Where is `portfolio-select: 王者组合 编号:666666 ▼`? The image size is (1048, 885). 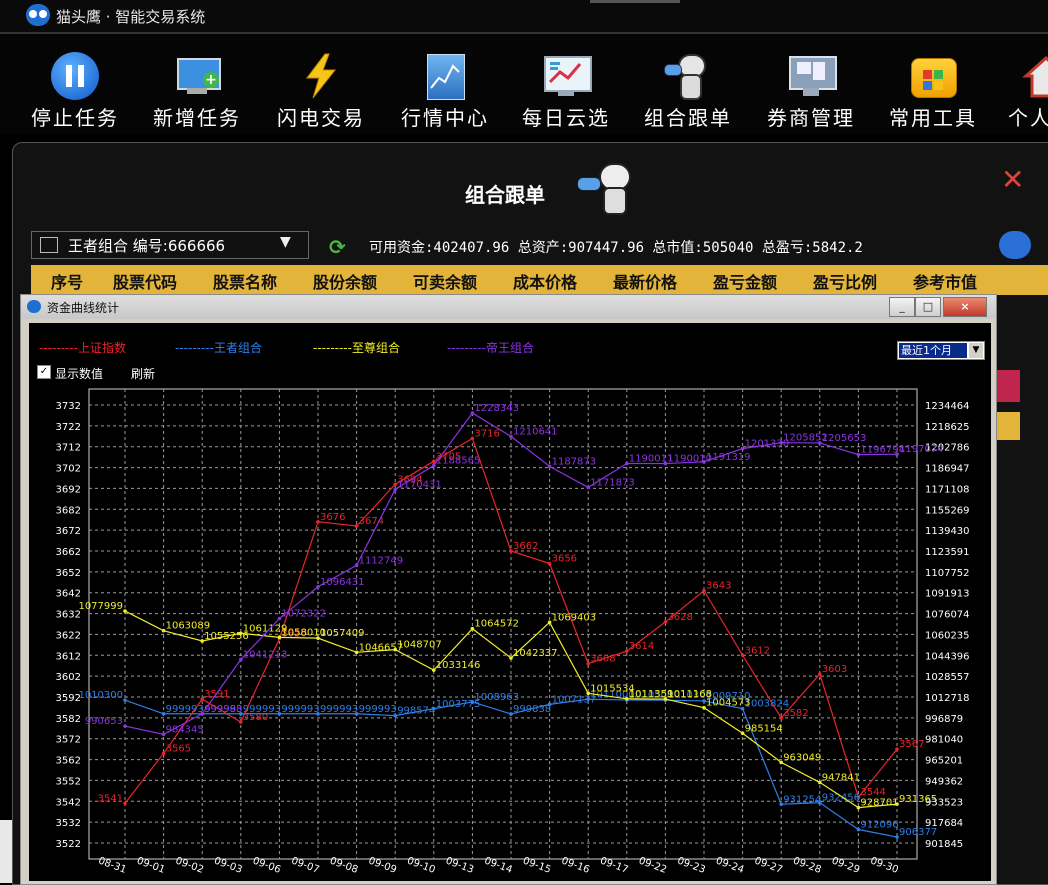
portfolio-select: 王者组合 编号:666666 ▼ is located at coordinates (170, 245).